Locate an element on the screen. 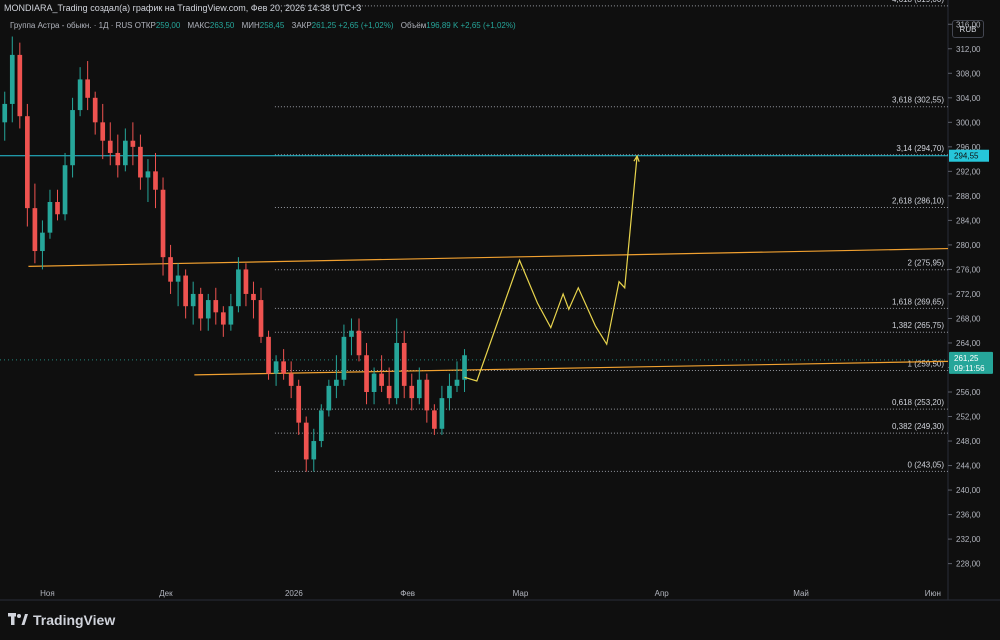 Image resolution: width=1000 pixels, height=640 pixels. countdown-timer-text: 09:11:56 is located at coordinates (969, 368).